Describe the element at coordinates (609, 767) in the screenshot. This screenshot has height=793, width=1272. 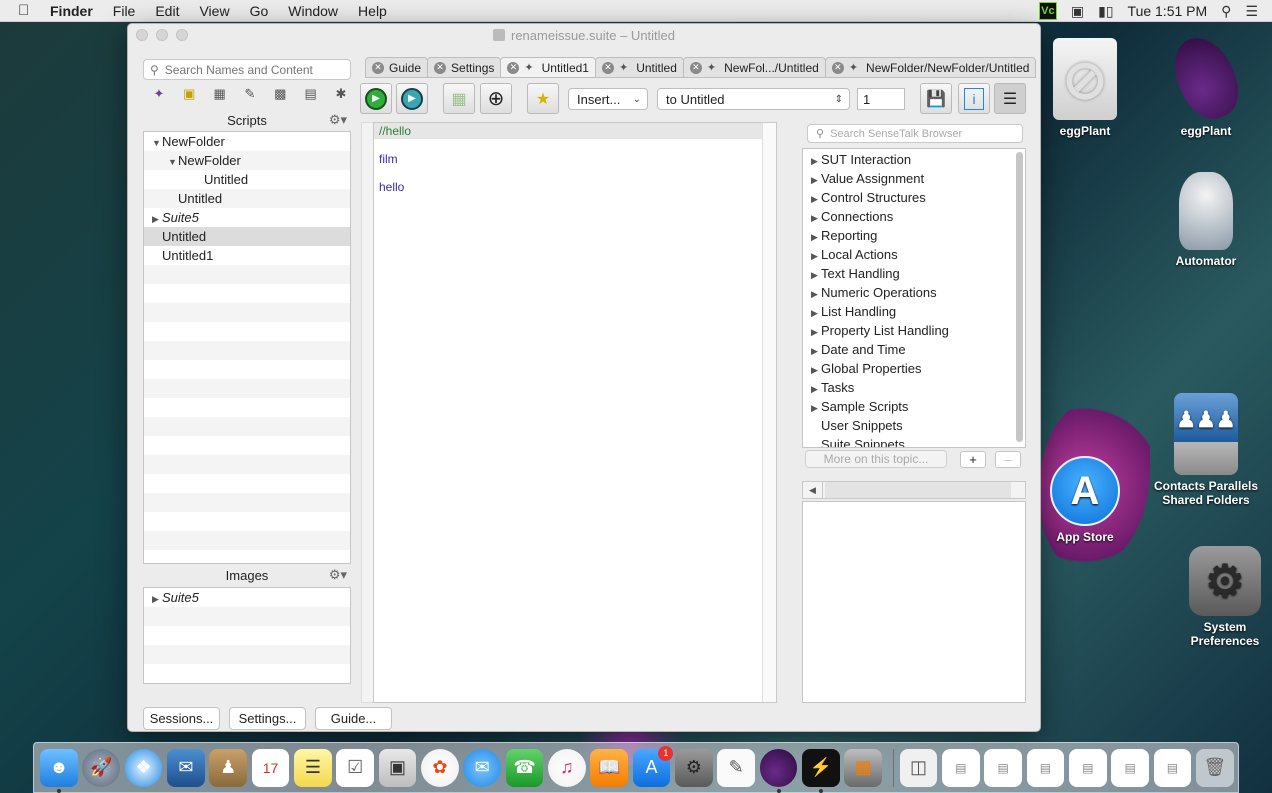
I see `ibooks-dock-icon: 📖` at that location.